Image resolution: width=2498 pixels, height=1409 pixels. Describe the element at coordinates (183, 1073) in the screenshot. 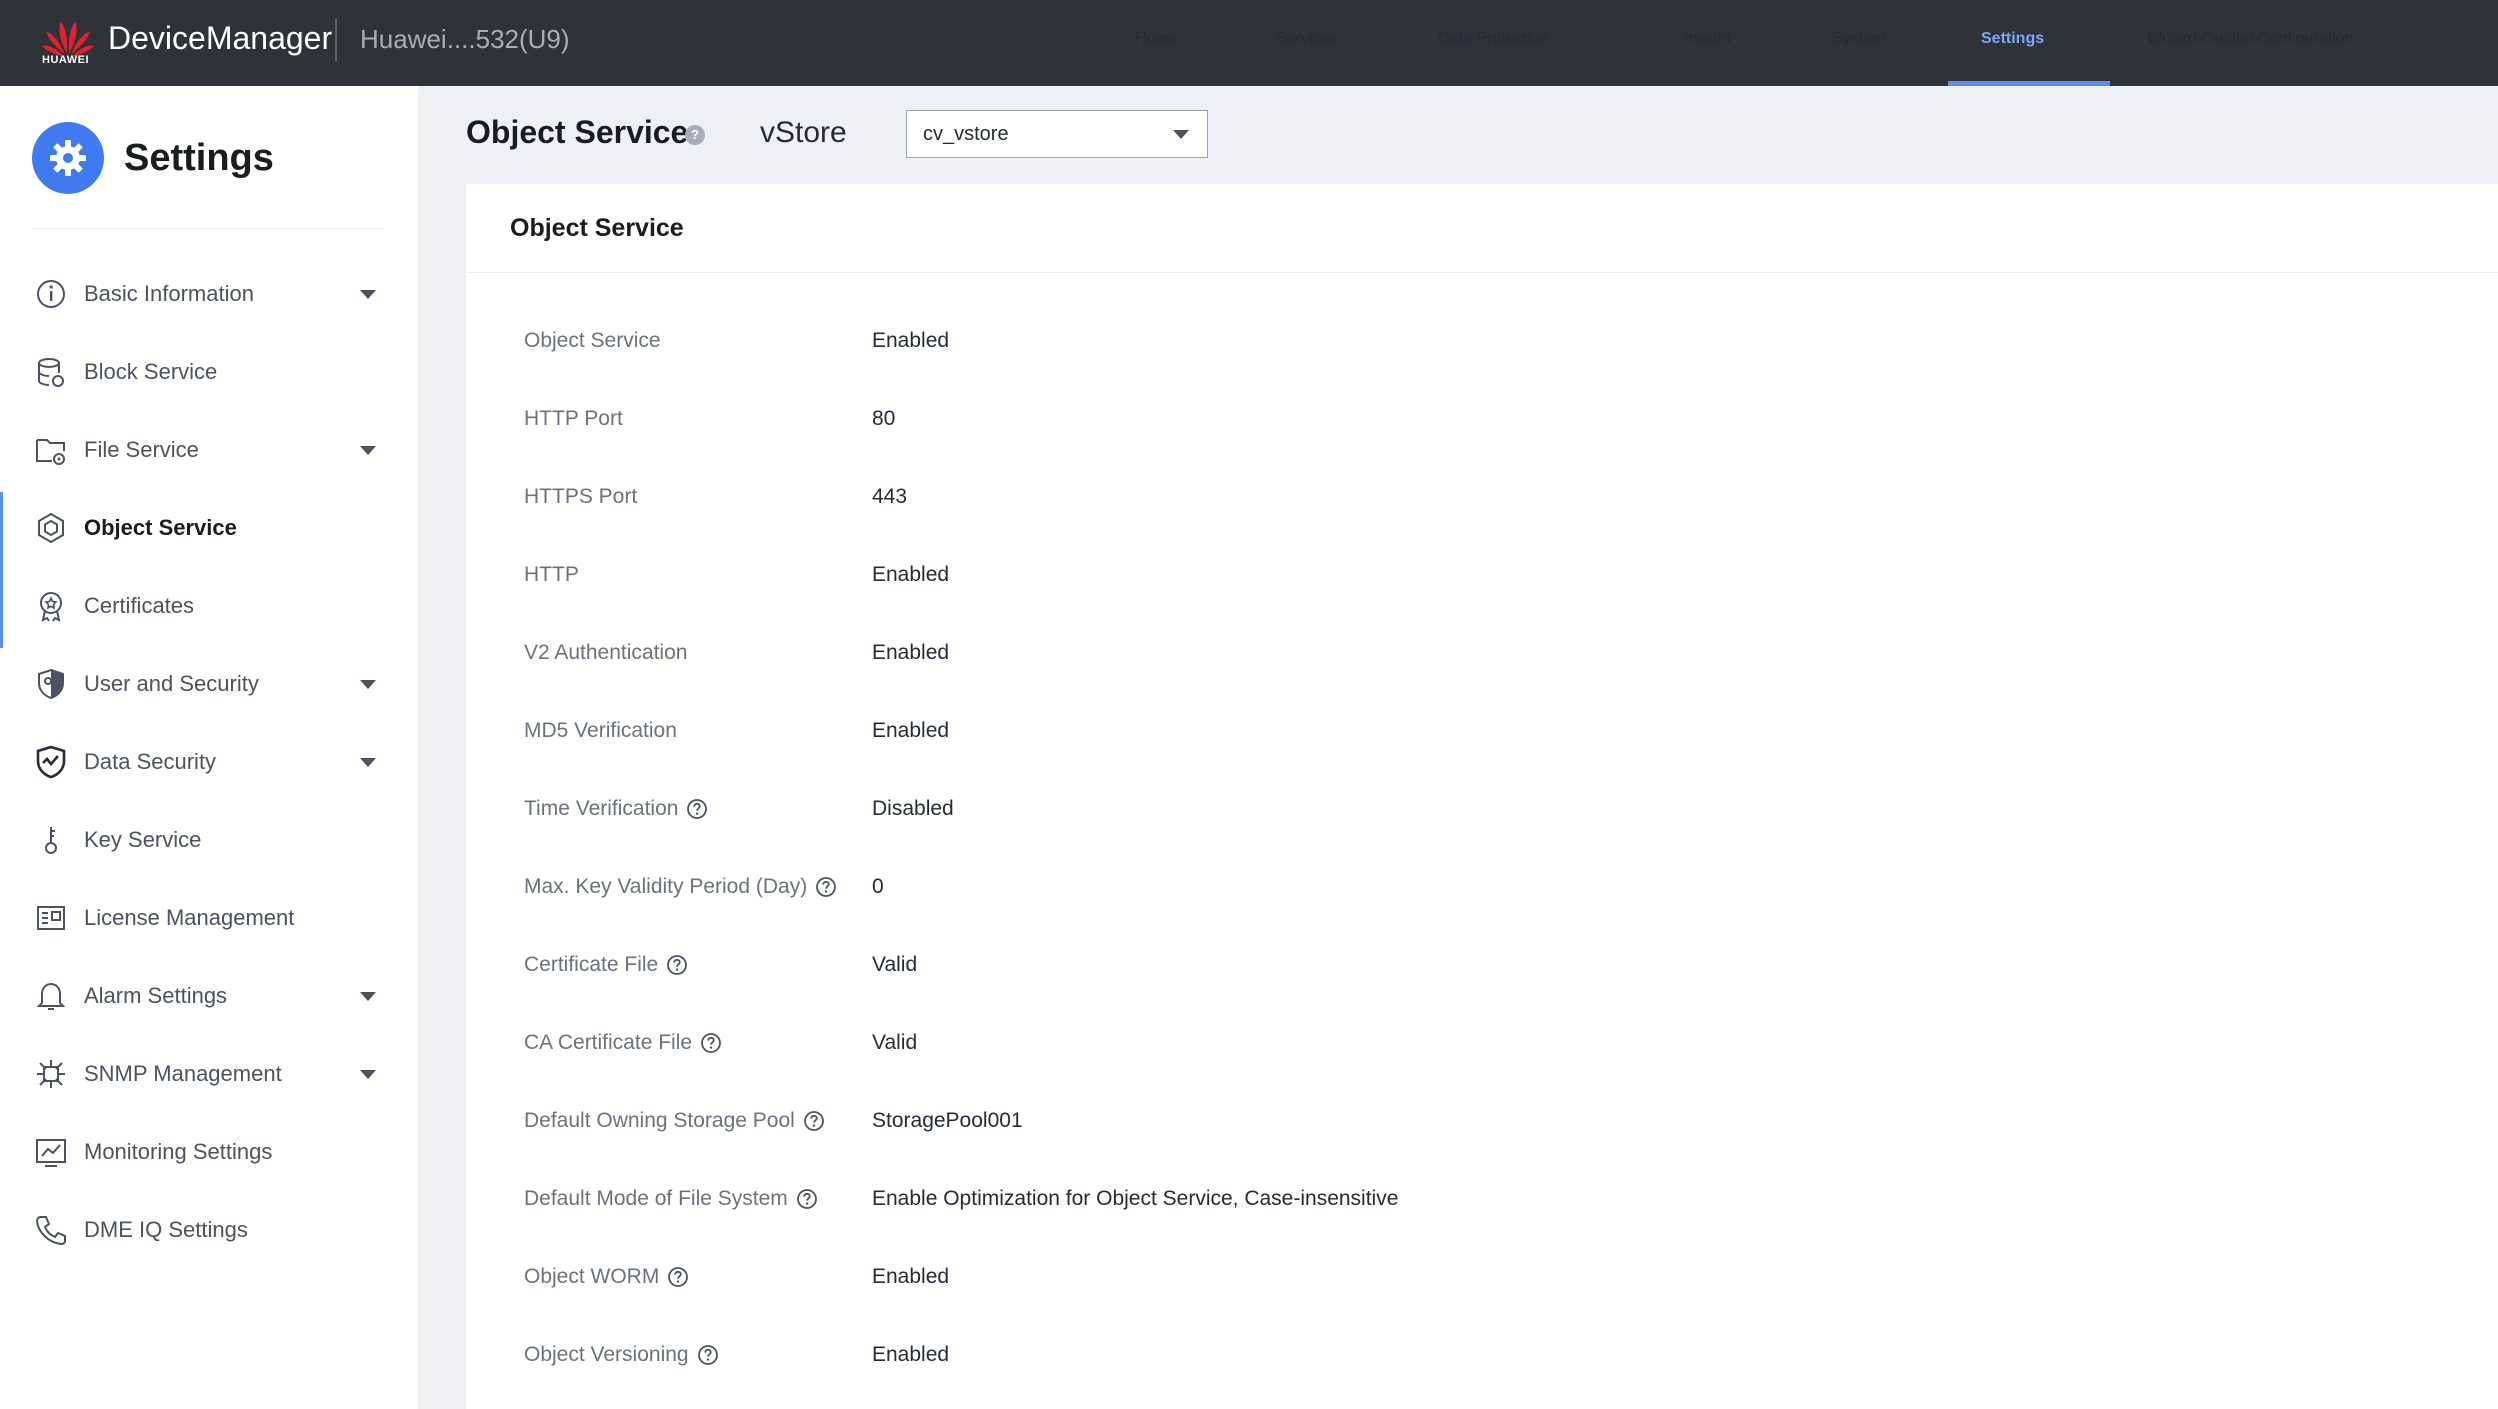

I see `sidebar-item-label: SNMP Management` at that location.